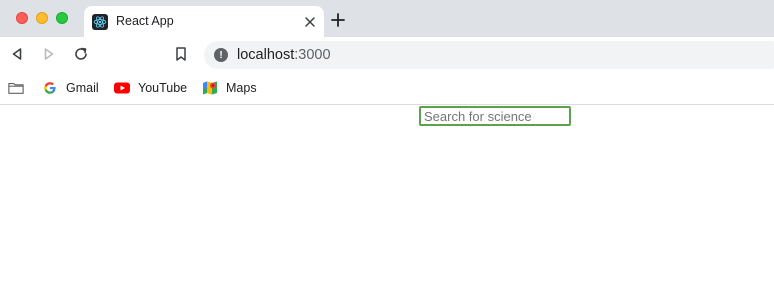 The height and width of the screenshot is (292, 774). Describe the element at coordinates (22, 18) in the screenshot. I see `close-window-button` at that location.